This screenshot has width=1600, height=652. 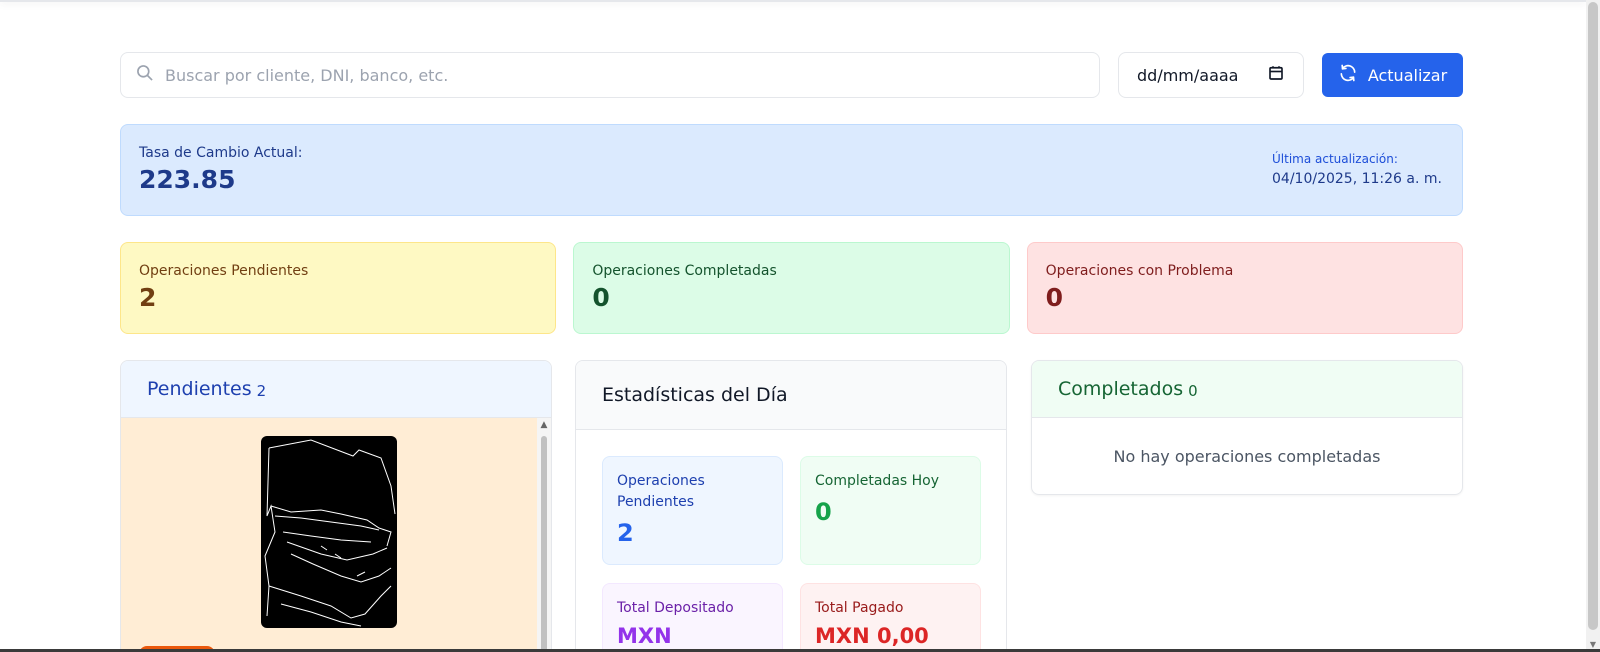 What do you see at coordinates (1276, 75) in the screenshot?
I see `calendar-icon` at bounding box center [1276, 75].